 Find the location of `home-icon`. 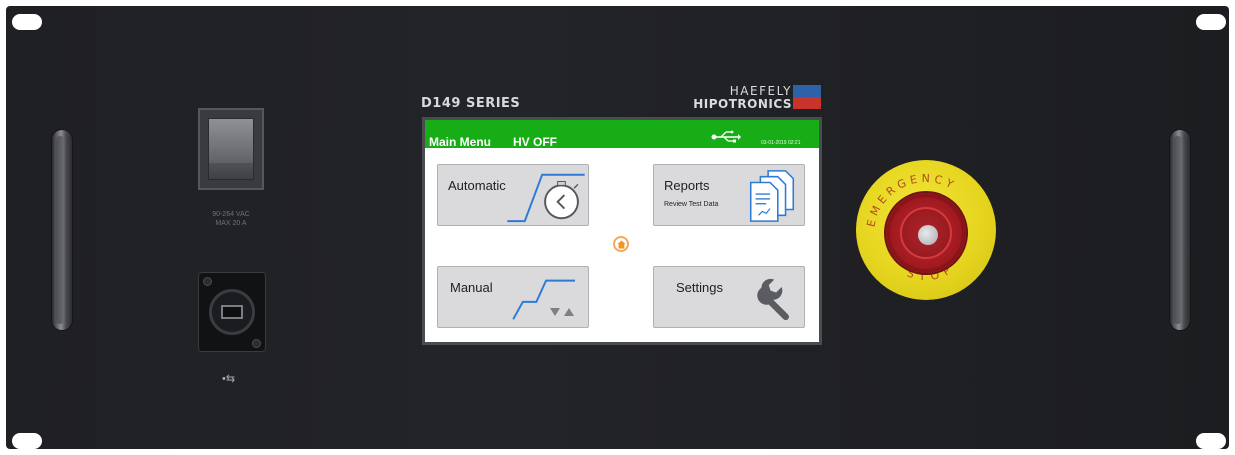

home-icon is located at coordinates (621, 244).